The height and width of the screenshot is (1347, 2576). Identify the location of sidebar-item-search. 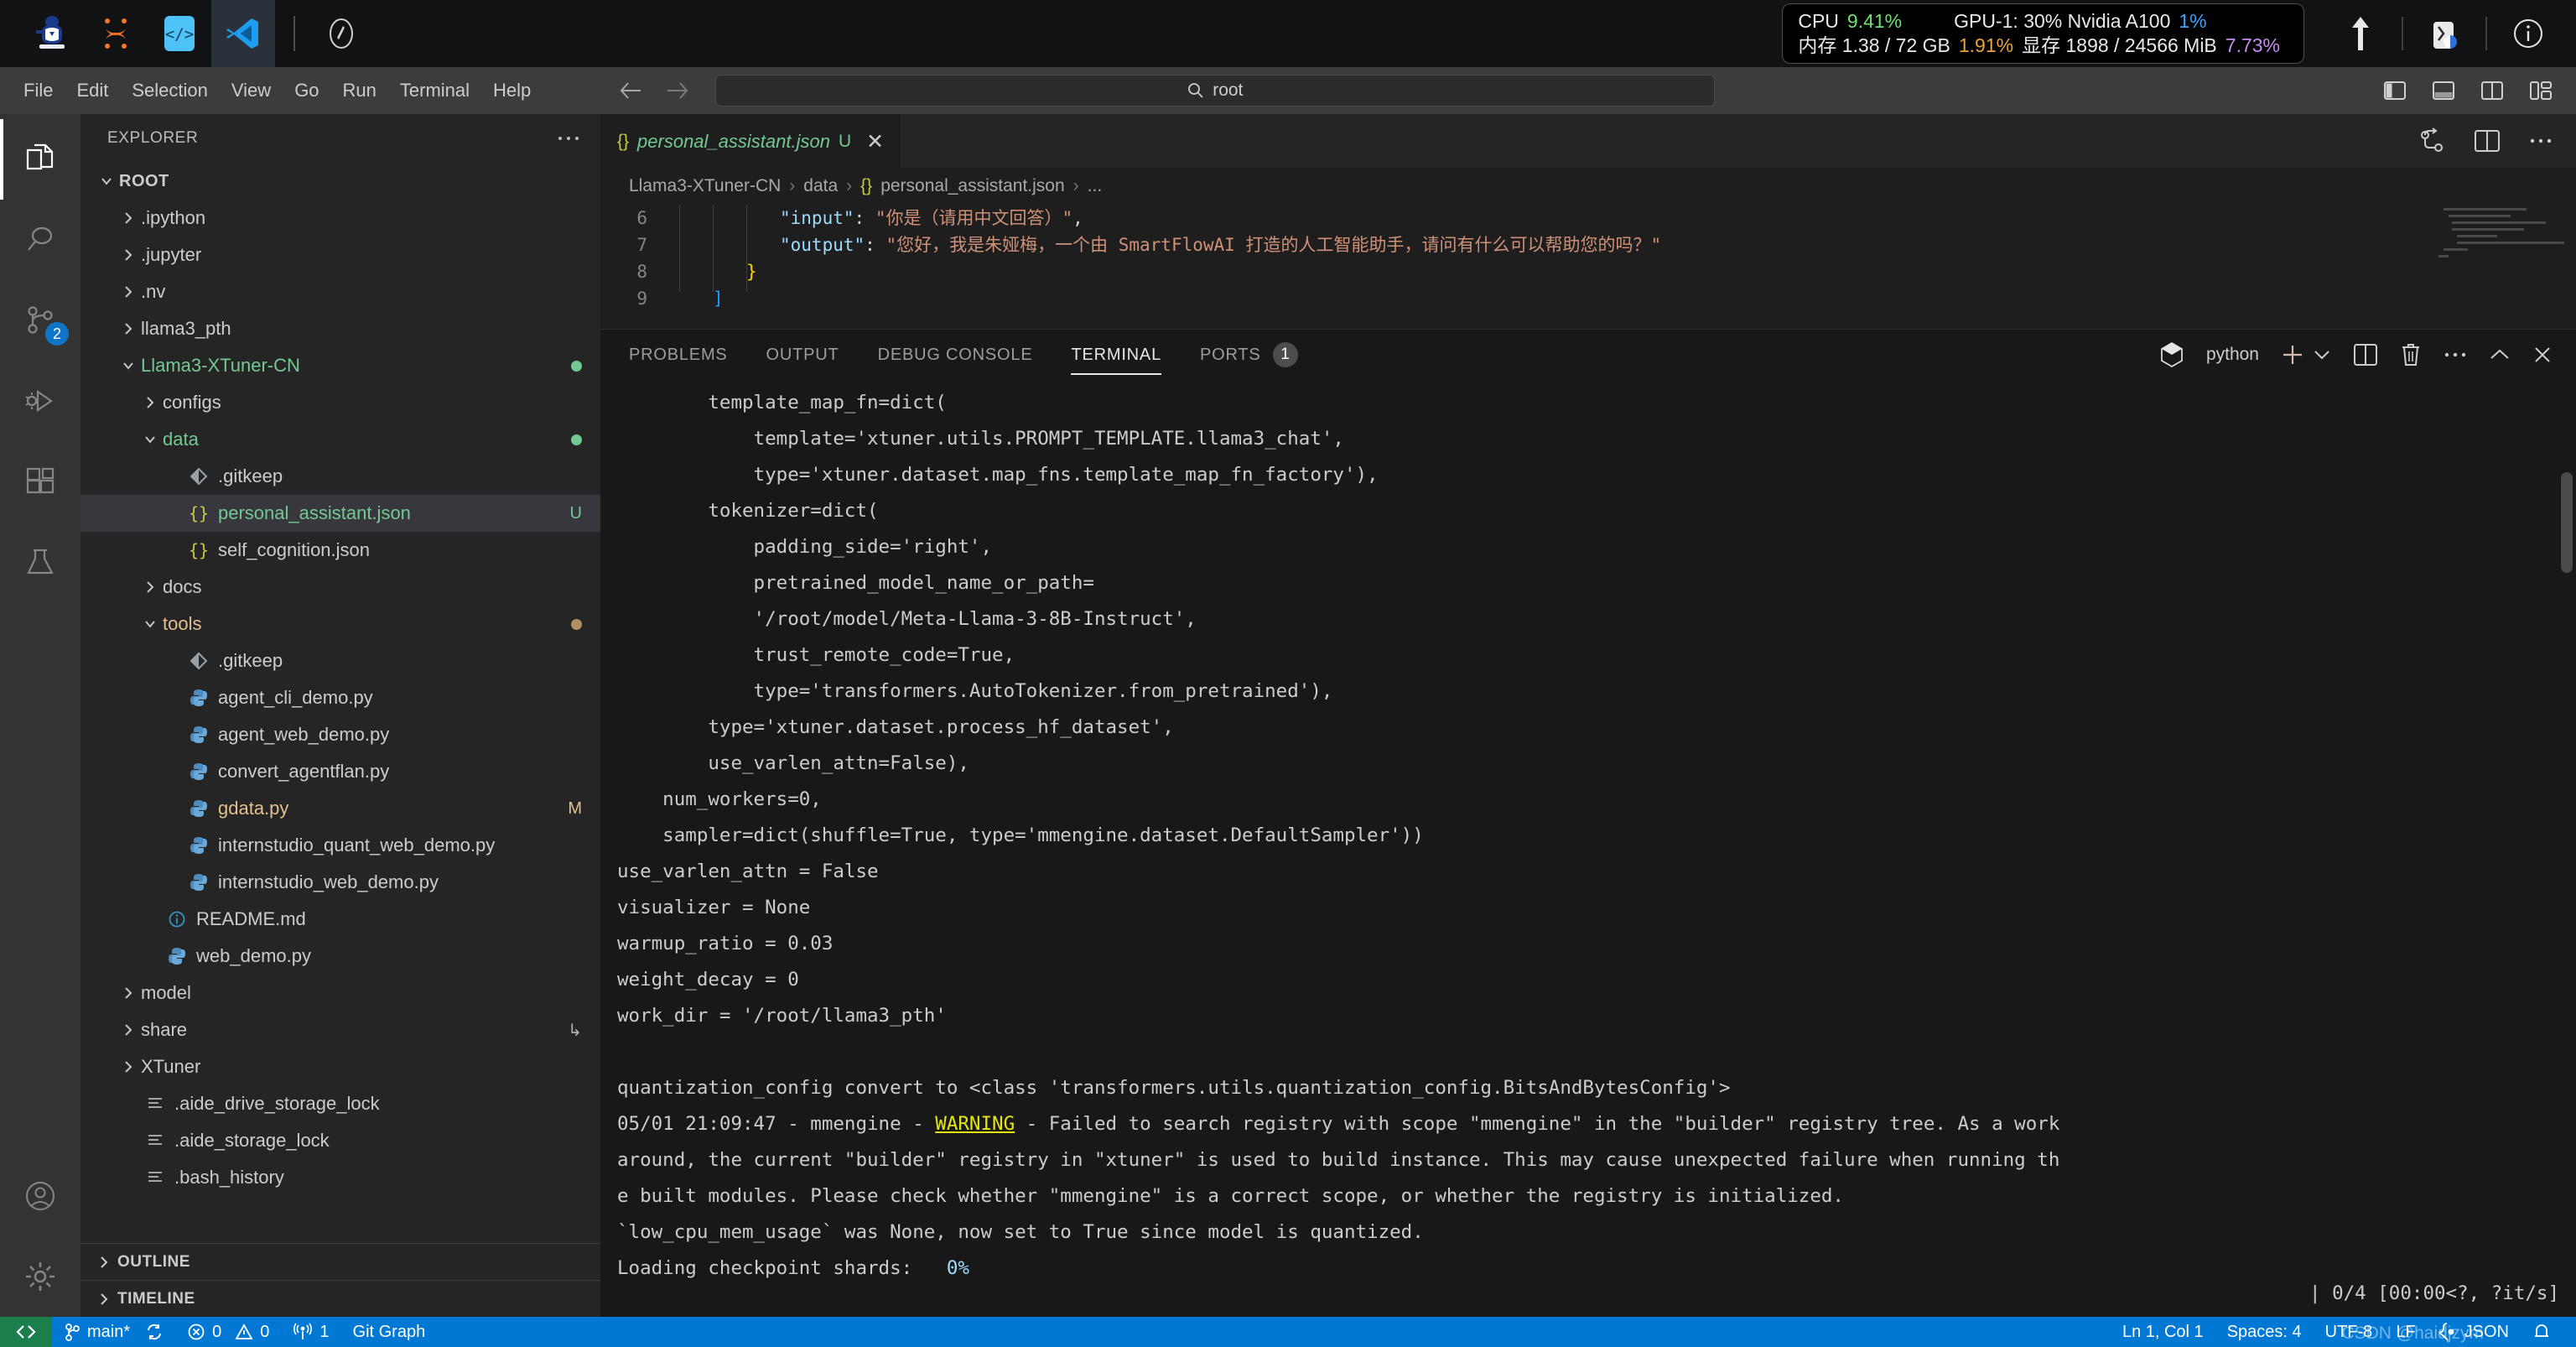
(40, 240).